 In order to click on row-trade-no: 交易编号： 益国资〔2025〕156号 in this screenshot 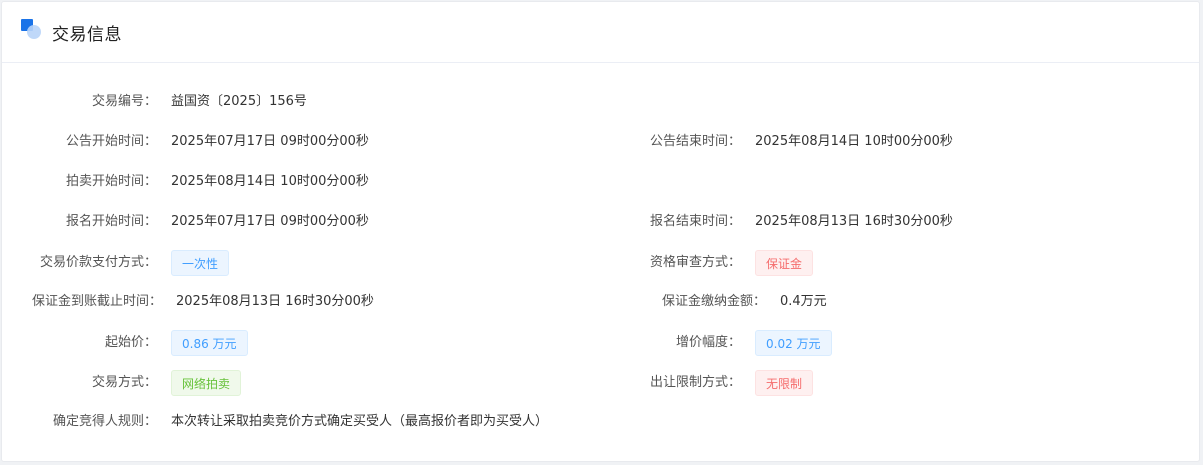, I will do `click(601, 102)`.